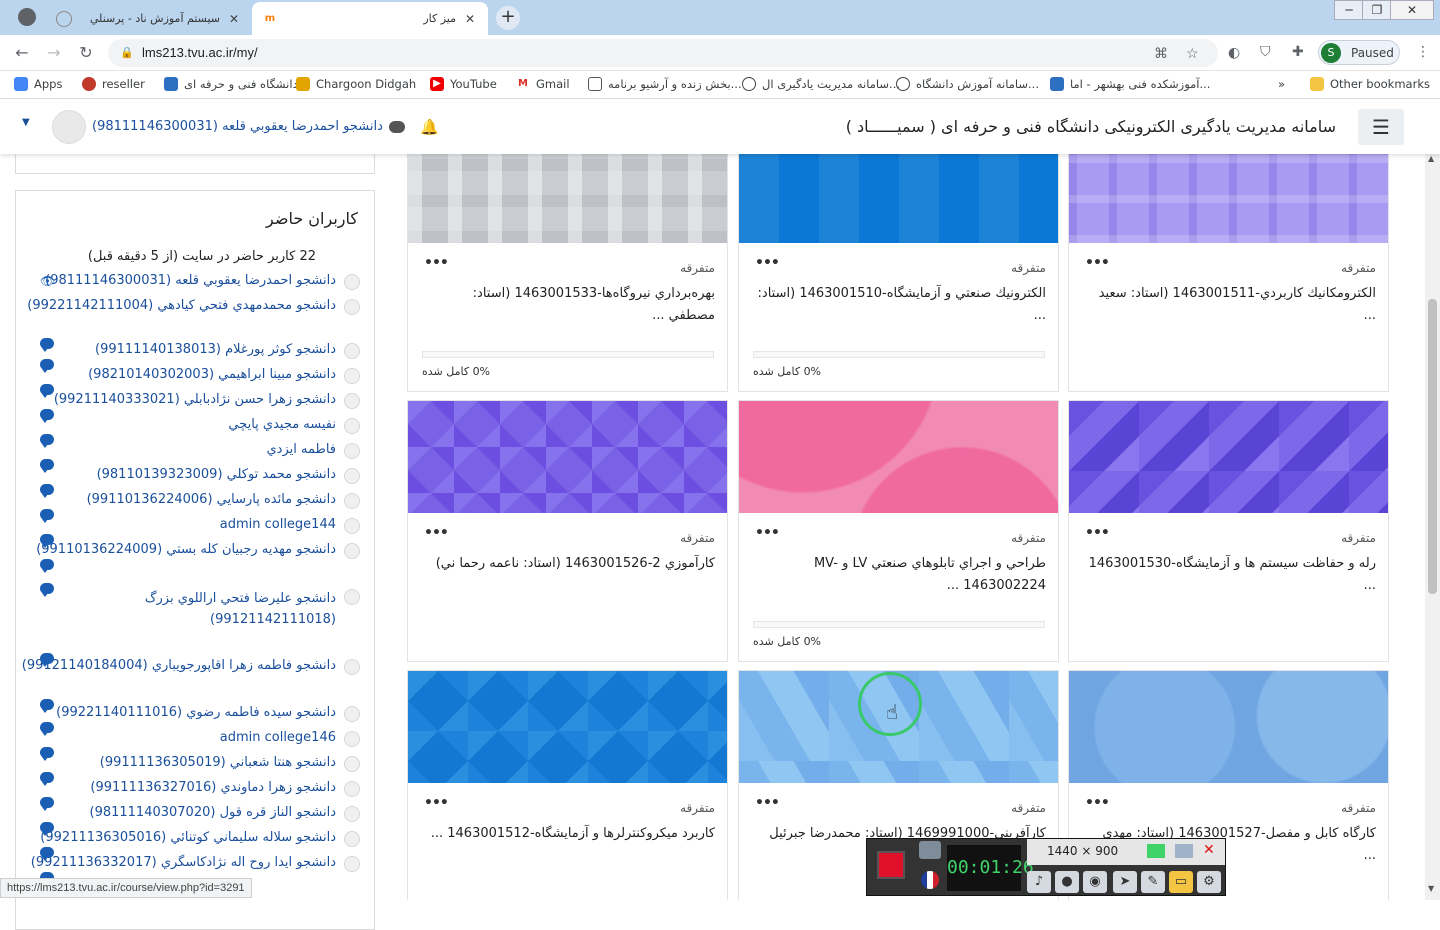 The image size is (1440, 930). What do you see at coordinates (1431, 888) in the screenshot?
I see `scroll-down-arrow-icon: ▼` at bounding box center [1431, 888].